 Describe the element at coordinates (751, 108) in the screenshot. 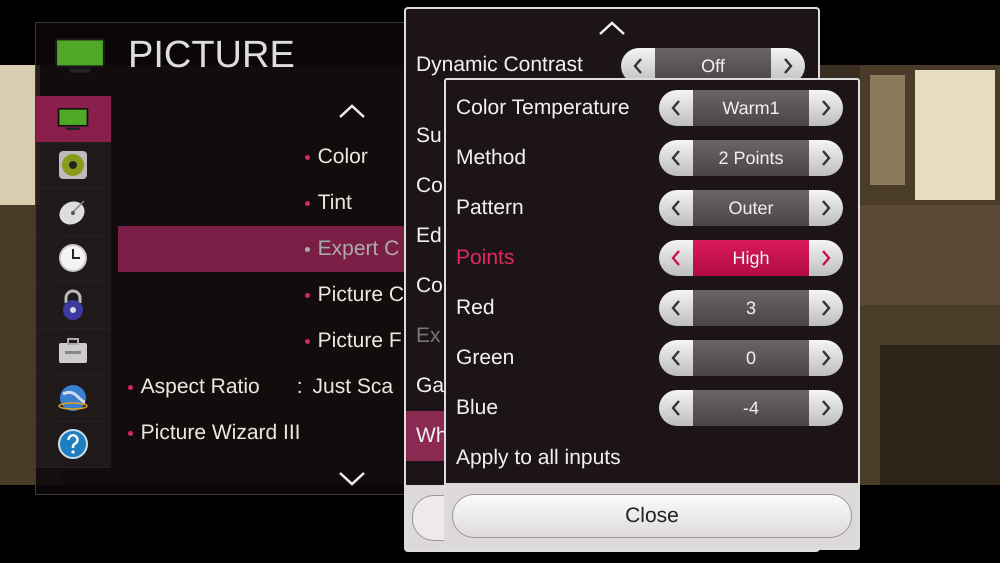

I see `option-value: Warm1` at that location.